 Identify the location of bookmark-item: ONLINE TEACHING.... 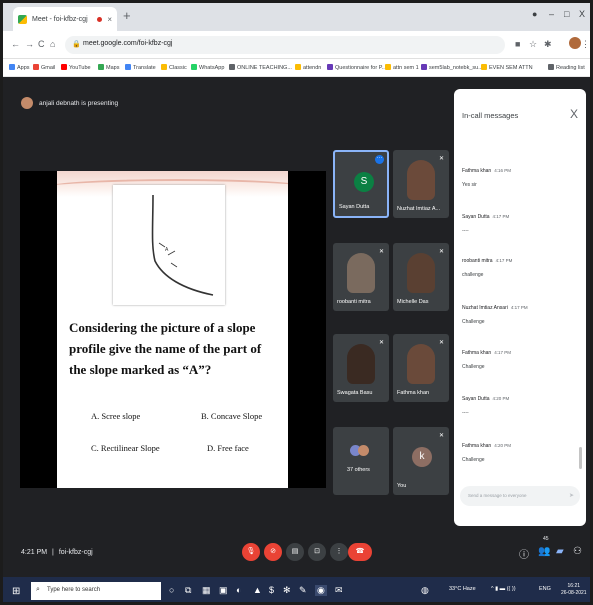
(260, 67).